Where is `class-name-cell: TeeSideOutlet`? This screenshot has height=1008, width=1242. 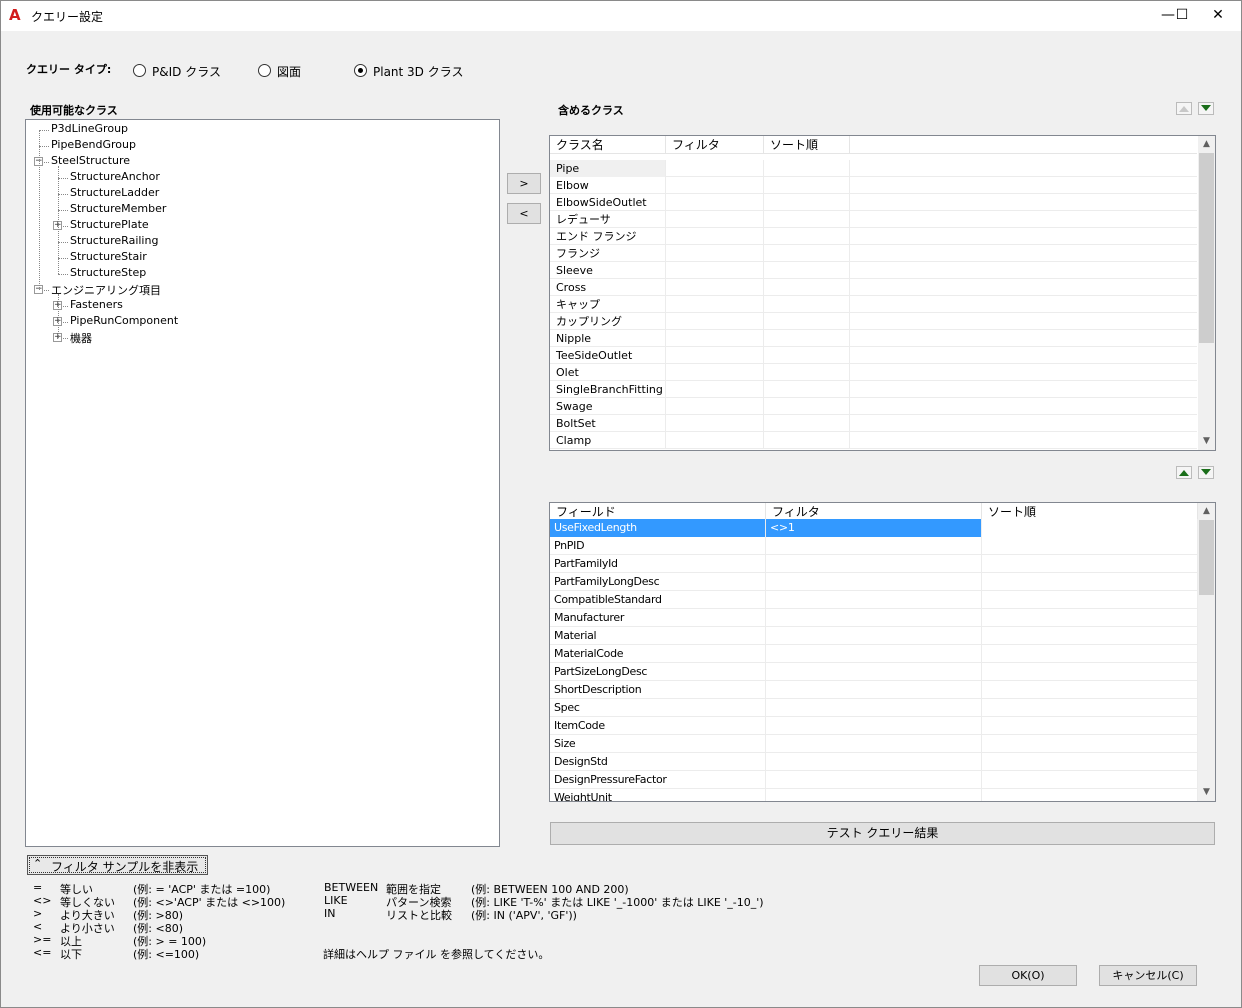 class-name-cell: TeeSideOutlet is located at coordinates (608, 355).